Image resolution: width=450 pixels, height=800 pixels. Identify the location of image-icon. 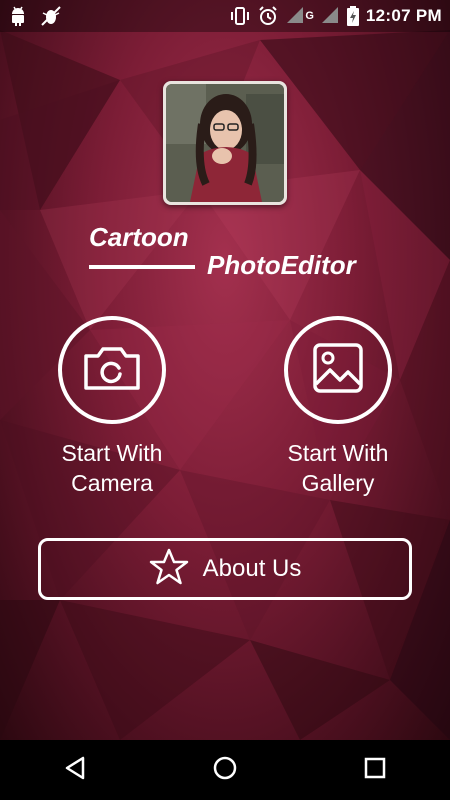
(338, 370).